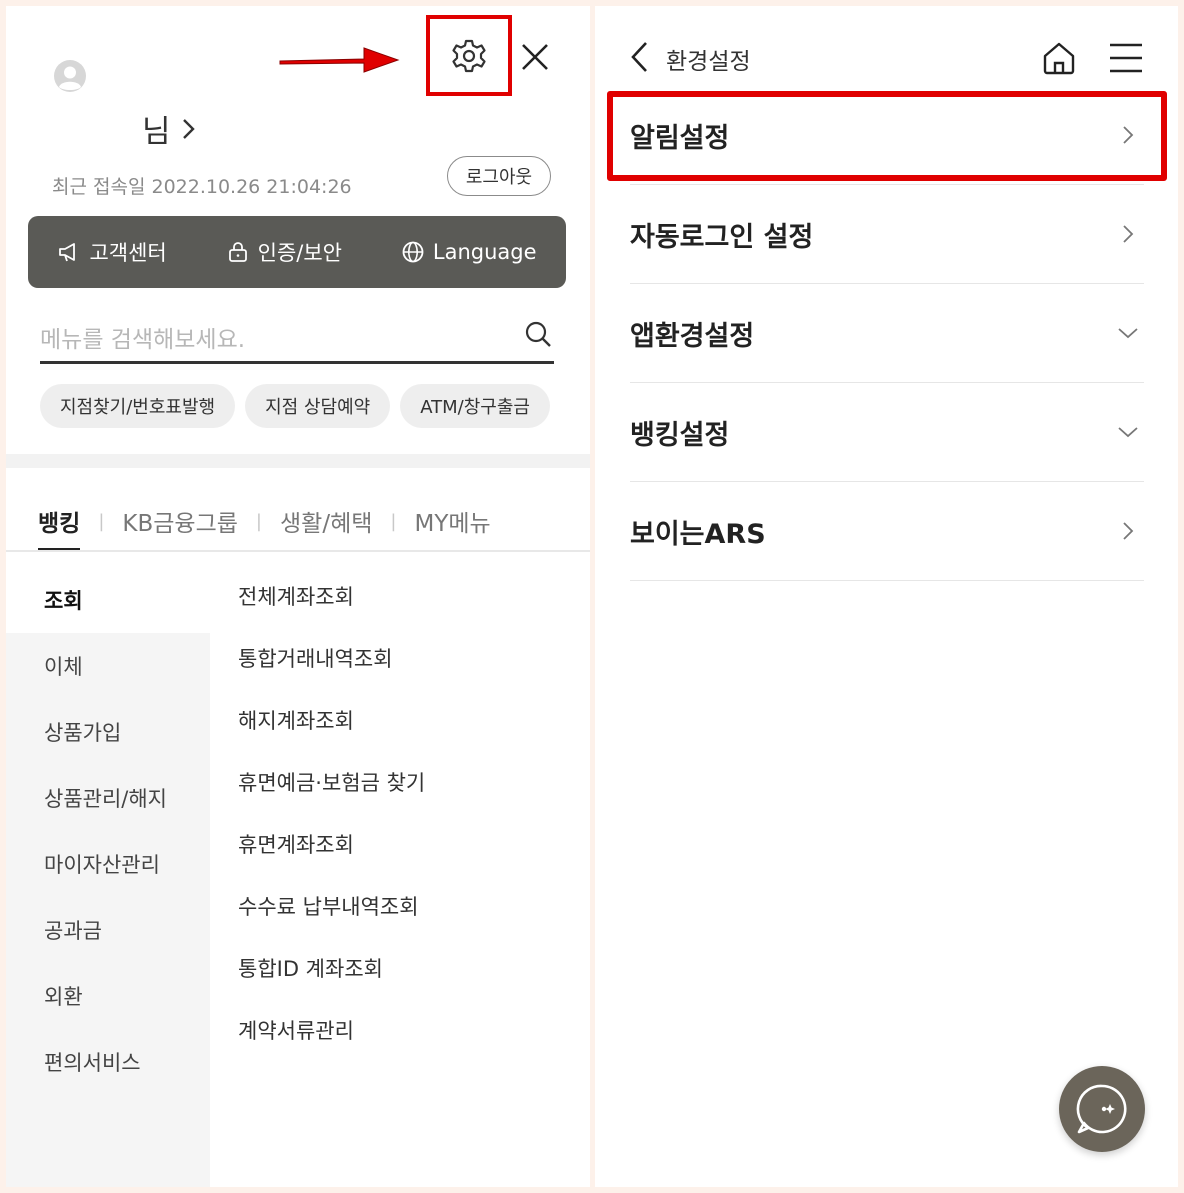 Image resolution: width=1184 pixels, height=1193 pixels. Describe the element at coordinates (331, 658) in the screenshot. I see `submenu-item: 통합거래내역조회` at that location.